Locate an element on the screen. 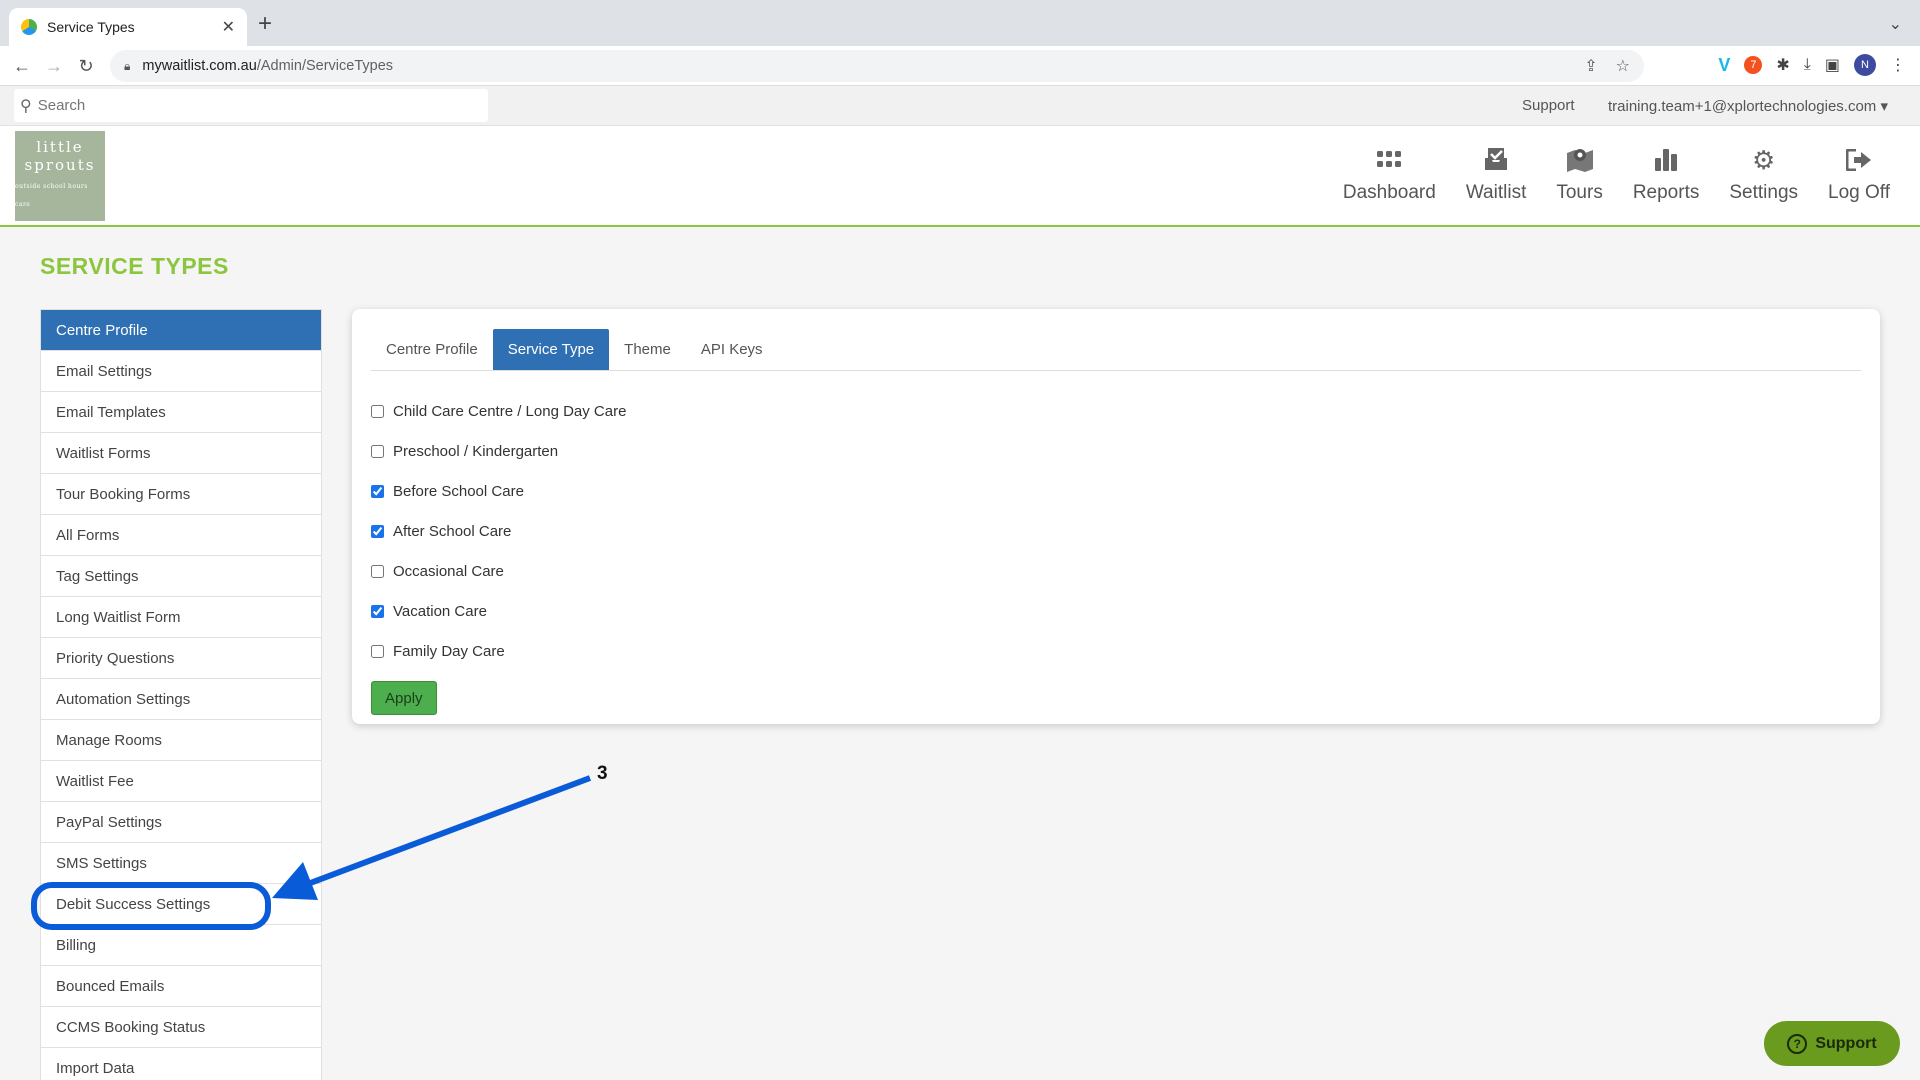 This screenshot has height=1080, width=1920. service-type-option: Child Care Centre / Long Day Care is located at coordinates (498, 411).